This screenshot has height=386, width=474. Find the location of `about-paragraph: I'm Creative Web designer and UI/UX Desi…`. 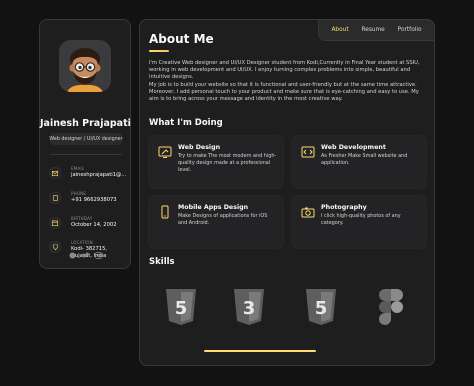

about-paragraph: I'm Creative Web designer and UI/UX Desi… is located at coordinates (284, 70).